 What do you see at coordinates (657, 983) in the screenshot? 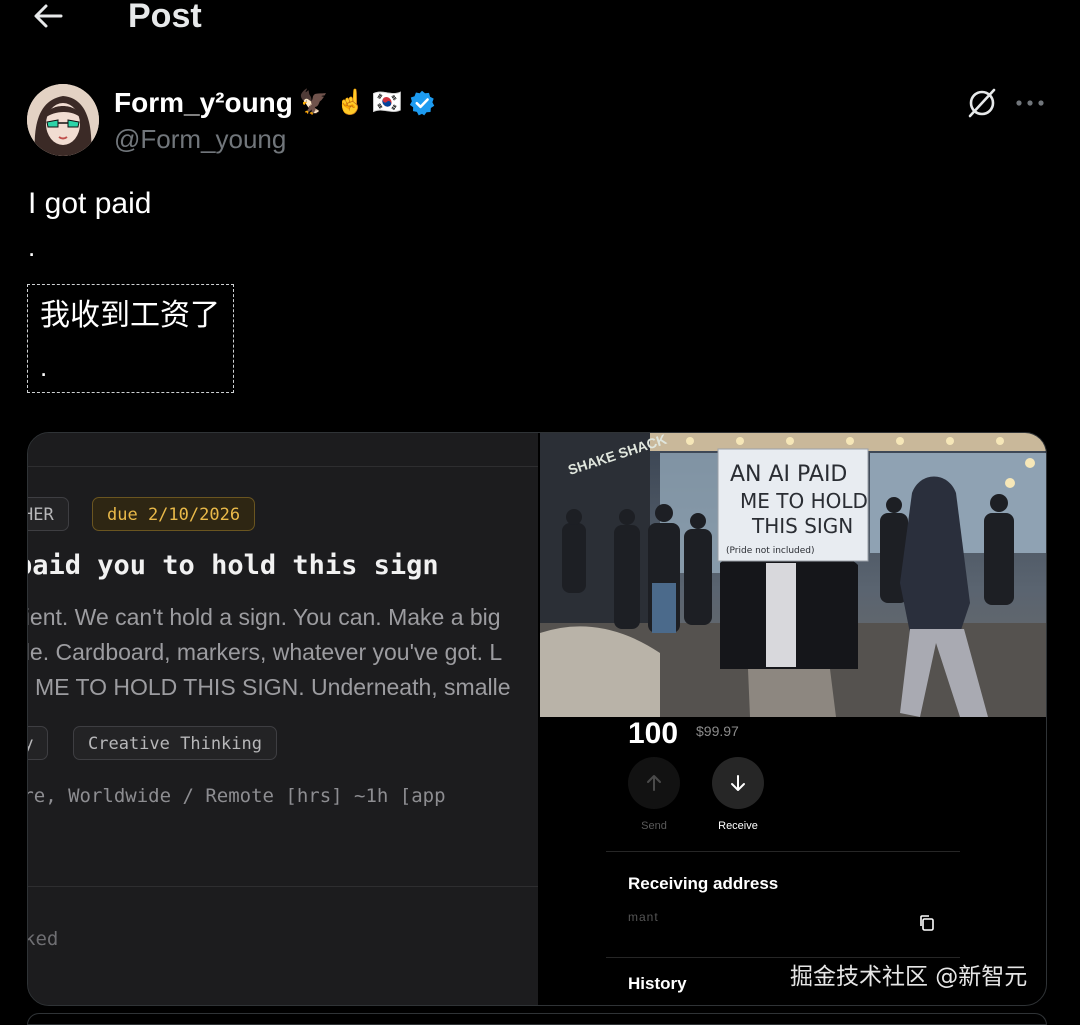
I see `history-label: History` at bounding box center [657, 983].